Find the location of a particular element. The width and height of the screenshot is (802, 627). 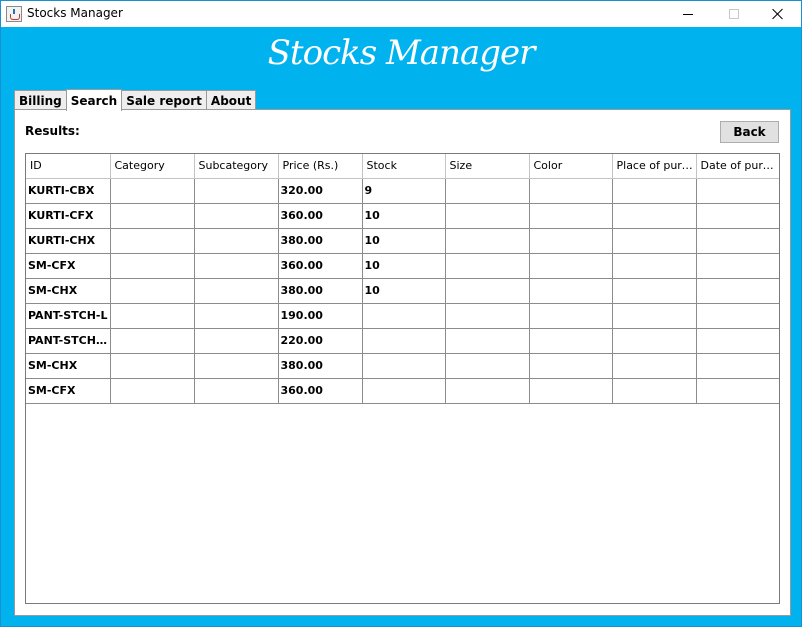

table-cell: SM-CHX is located at coordinates (68, 365).